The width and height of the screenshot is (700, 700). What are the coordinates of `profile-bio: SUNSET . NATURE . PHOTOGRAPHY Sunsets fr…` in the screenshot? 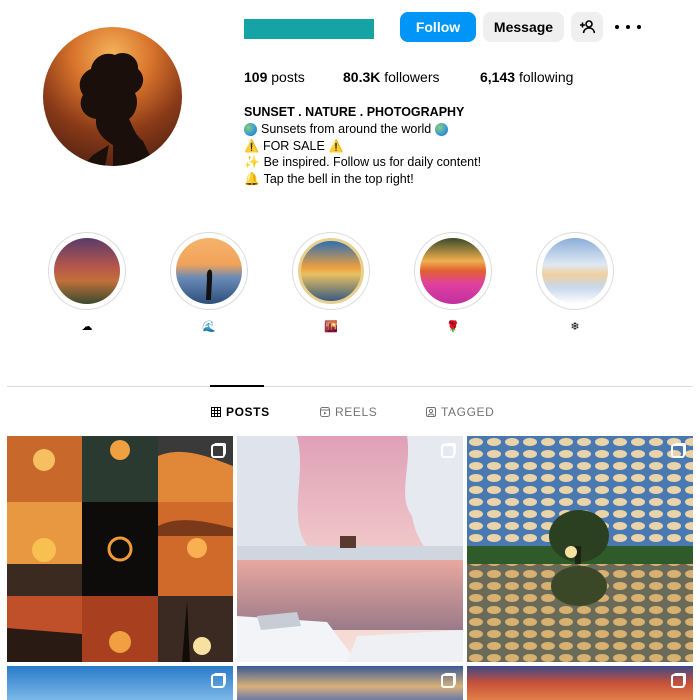 It's located at (362, 146).